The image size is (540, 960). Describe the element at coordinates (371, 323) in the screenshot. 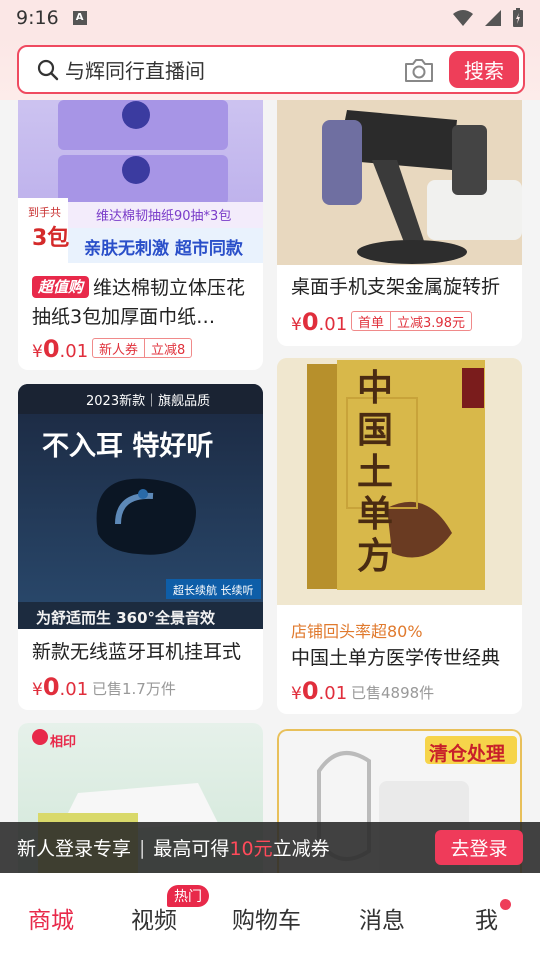

I see `first-order-tag: 首单` at that location.